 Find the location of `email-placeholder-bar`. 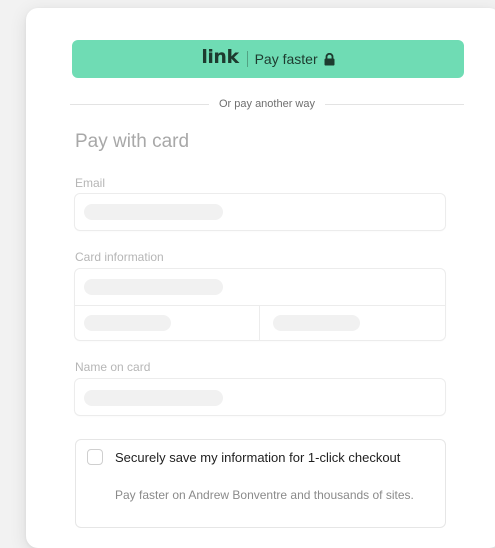

email-placeholder-bar is located at coordinates (153, 212).